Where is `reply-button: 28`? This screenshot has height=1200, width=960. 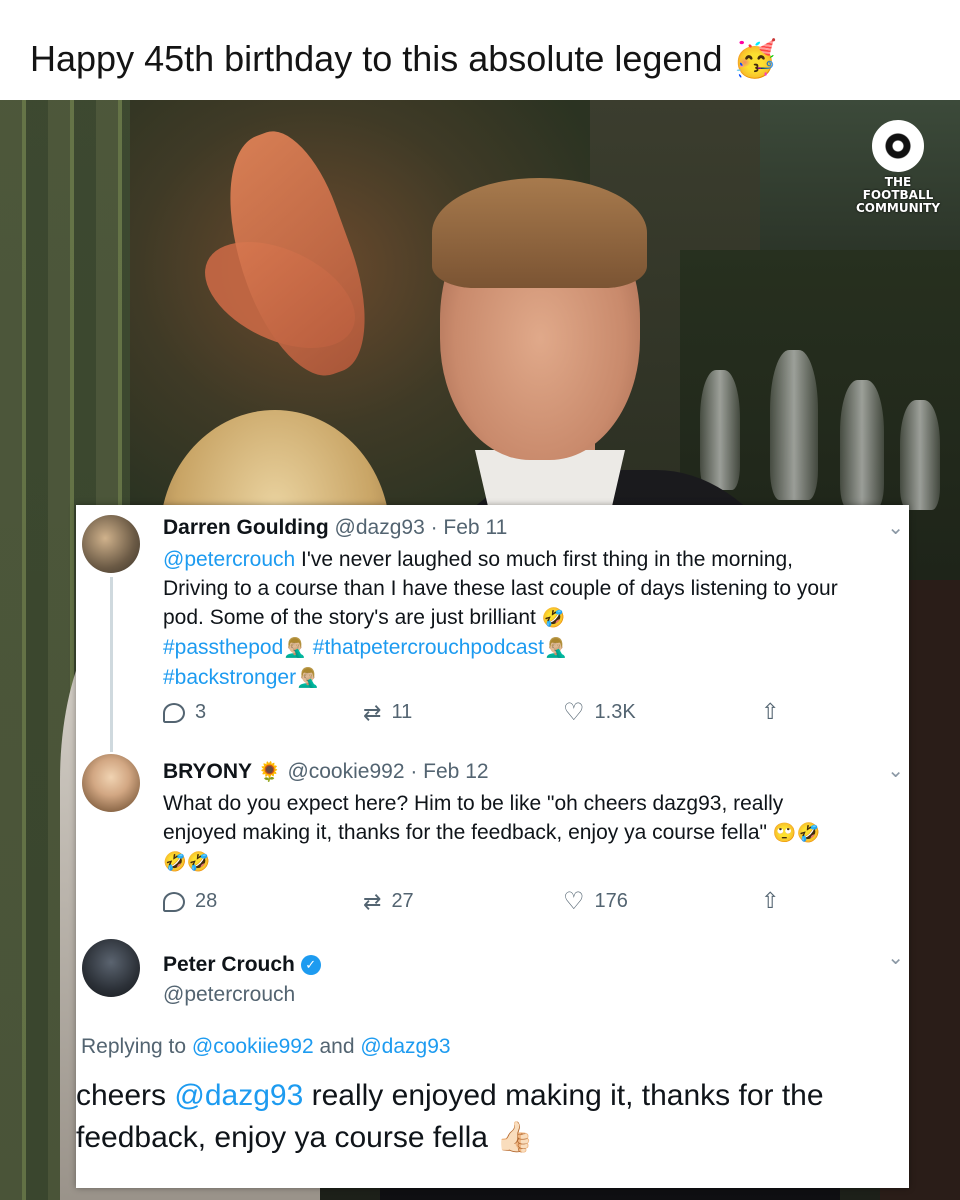 reply-button: 28 is located at coordinates (190, 901).